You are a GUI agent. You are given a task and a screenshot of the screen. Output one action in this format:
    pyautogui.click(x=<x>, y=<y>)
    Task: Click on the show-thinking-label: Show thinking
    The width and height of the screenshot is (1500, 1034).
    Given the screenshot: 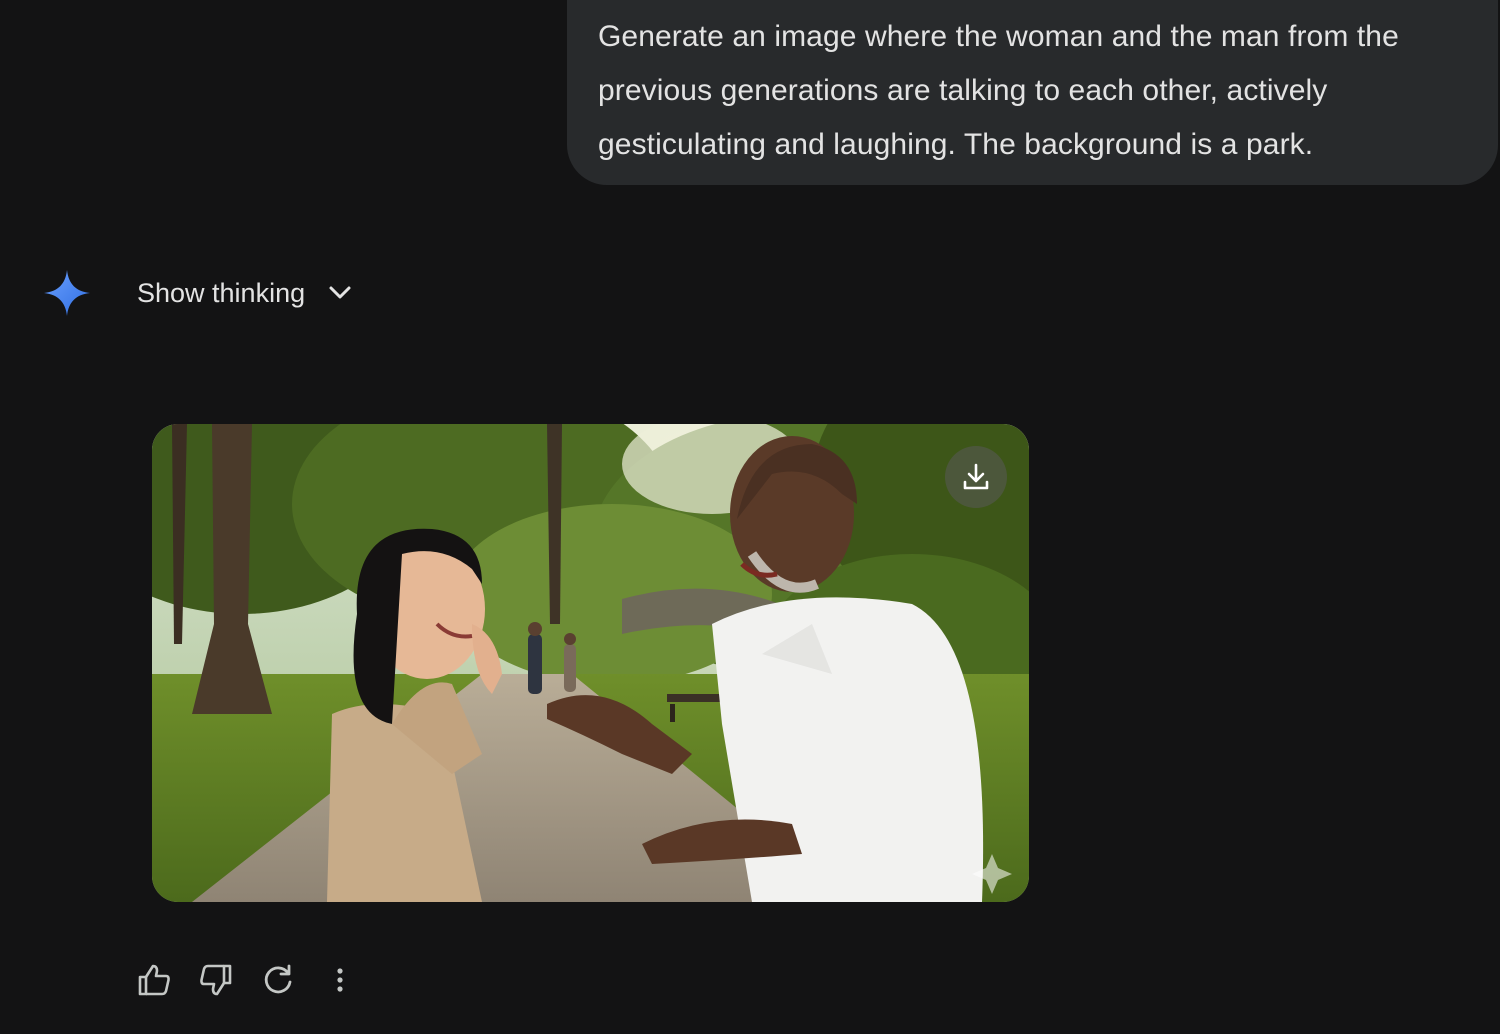 What is the action you would take?
    pyautogui.click(x=221, y=292)
    